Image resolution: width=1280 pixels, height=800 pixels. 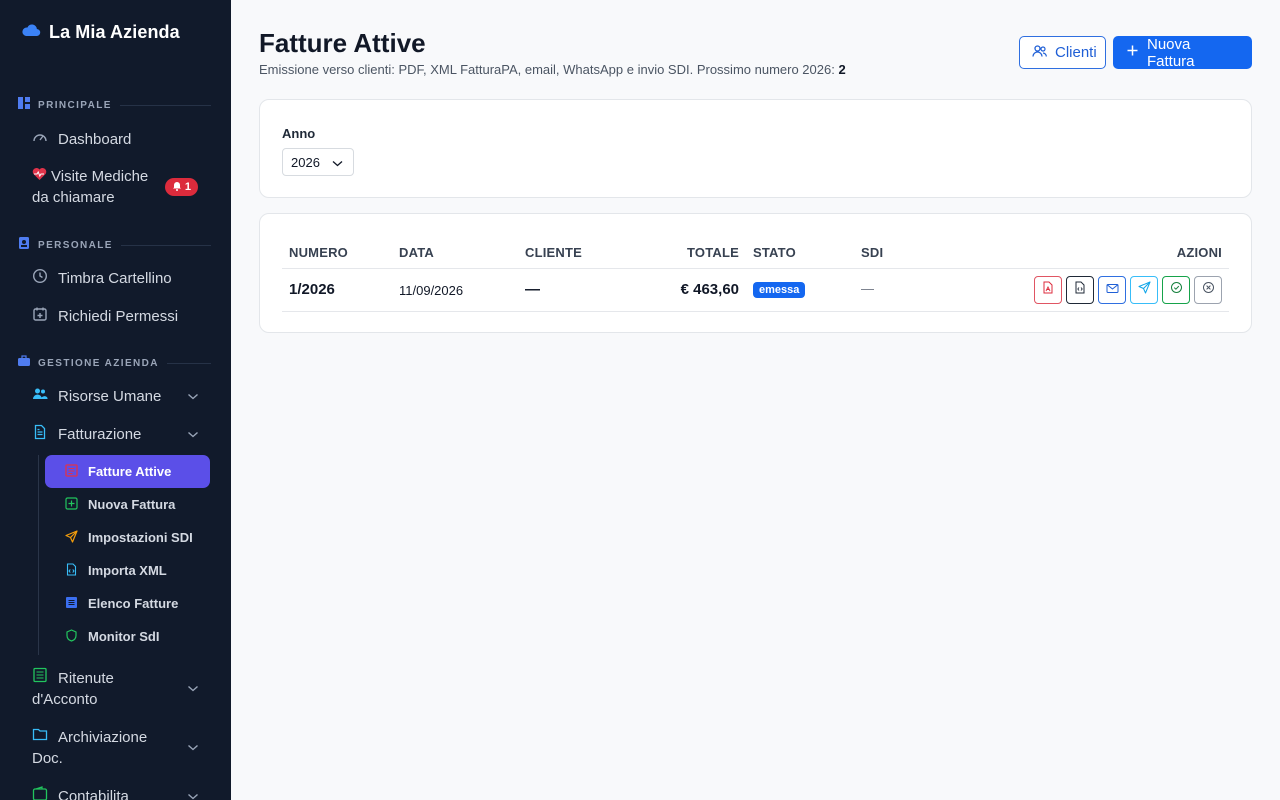 I want to click on page-title: Fatture Attive, so click(x=342, y=43).